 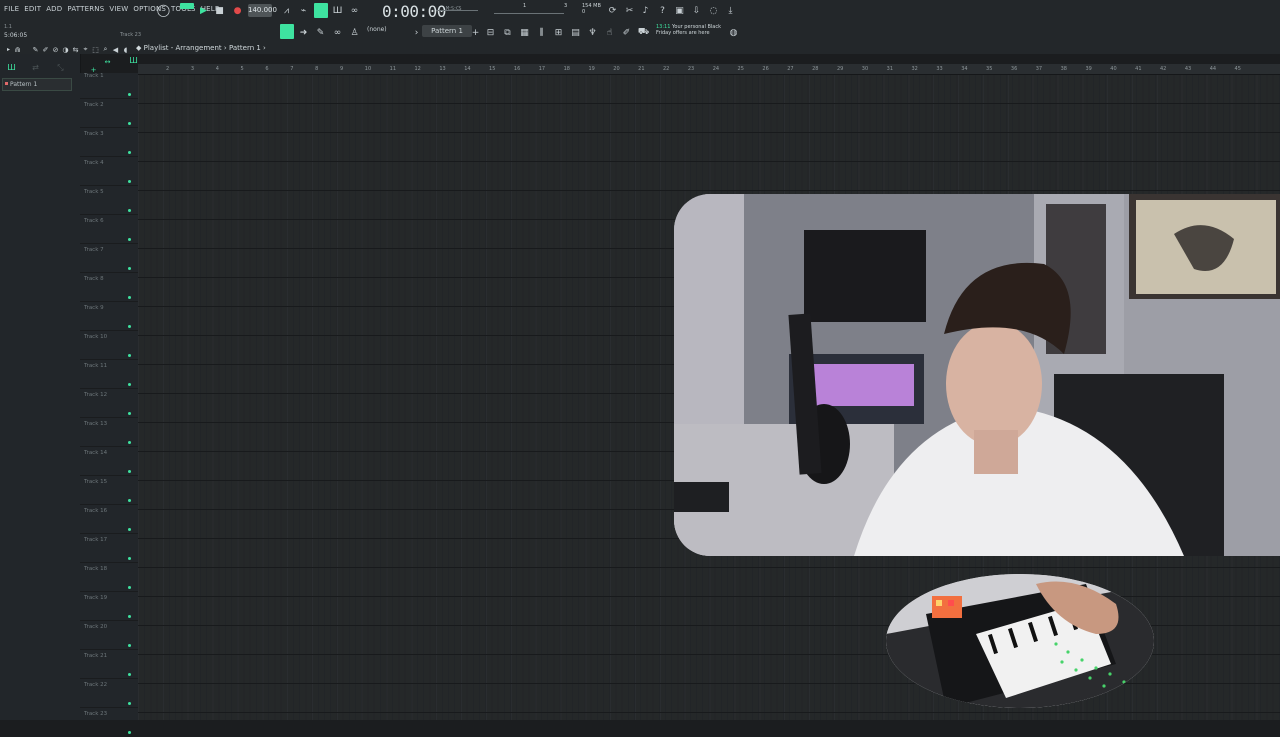 What do you see at coordinates (287, 31) in the screenshot?
I see `snap-toggle` at bounding box center [287, 31].